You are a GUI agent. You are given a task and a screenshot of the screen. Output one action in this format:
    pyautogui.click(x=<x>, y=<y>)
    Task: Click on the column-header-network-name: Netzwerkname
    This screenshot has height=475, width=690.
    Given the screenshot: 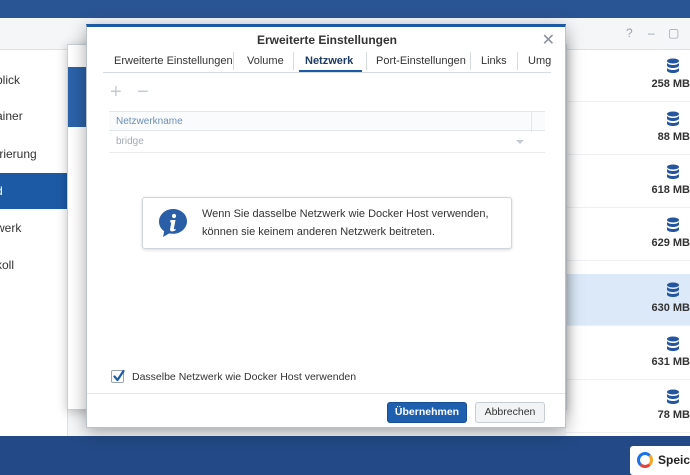 What is the action you would take?
    pyautogui.click(x=149, y=121)
    